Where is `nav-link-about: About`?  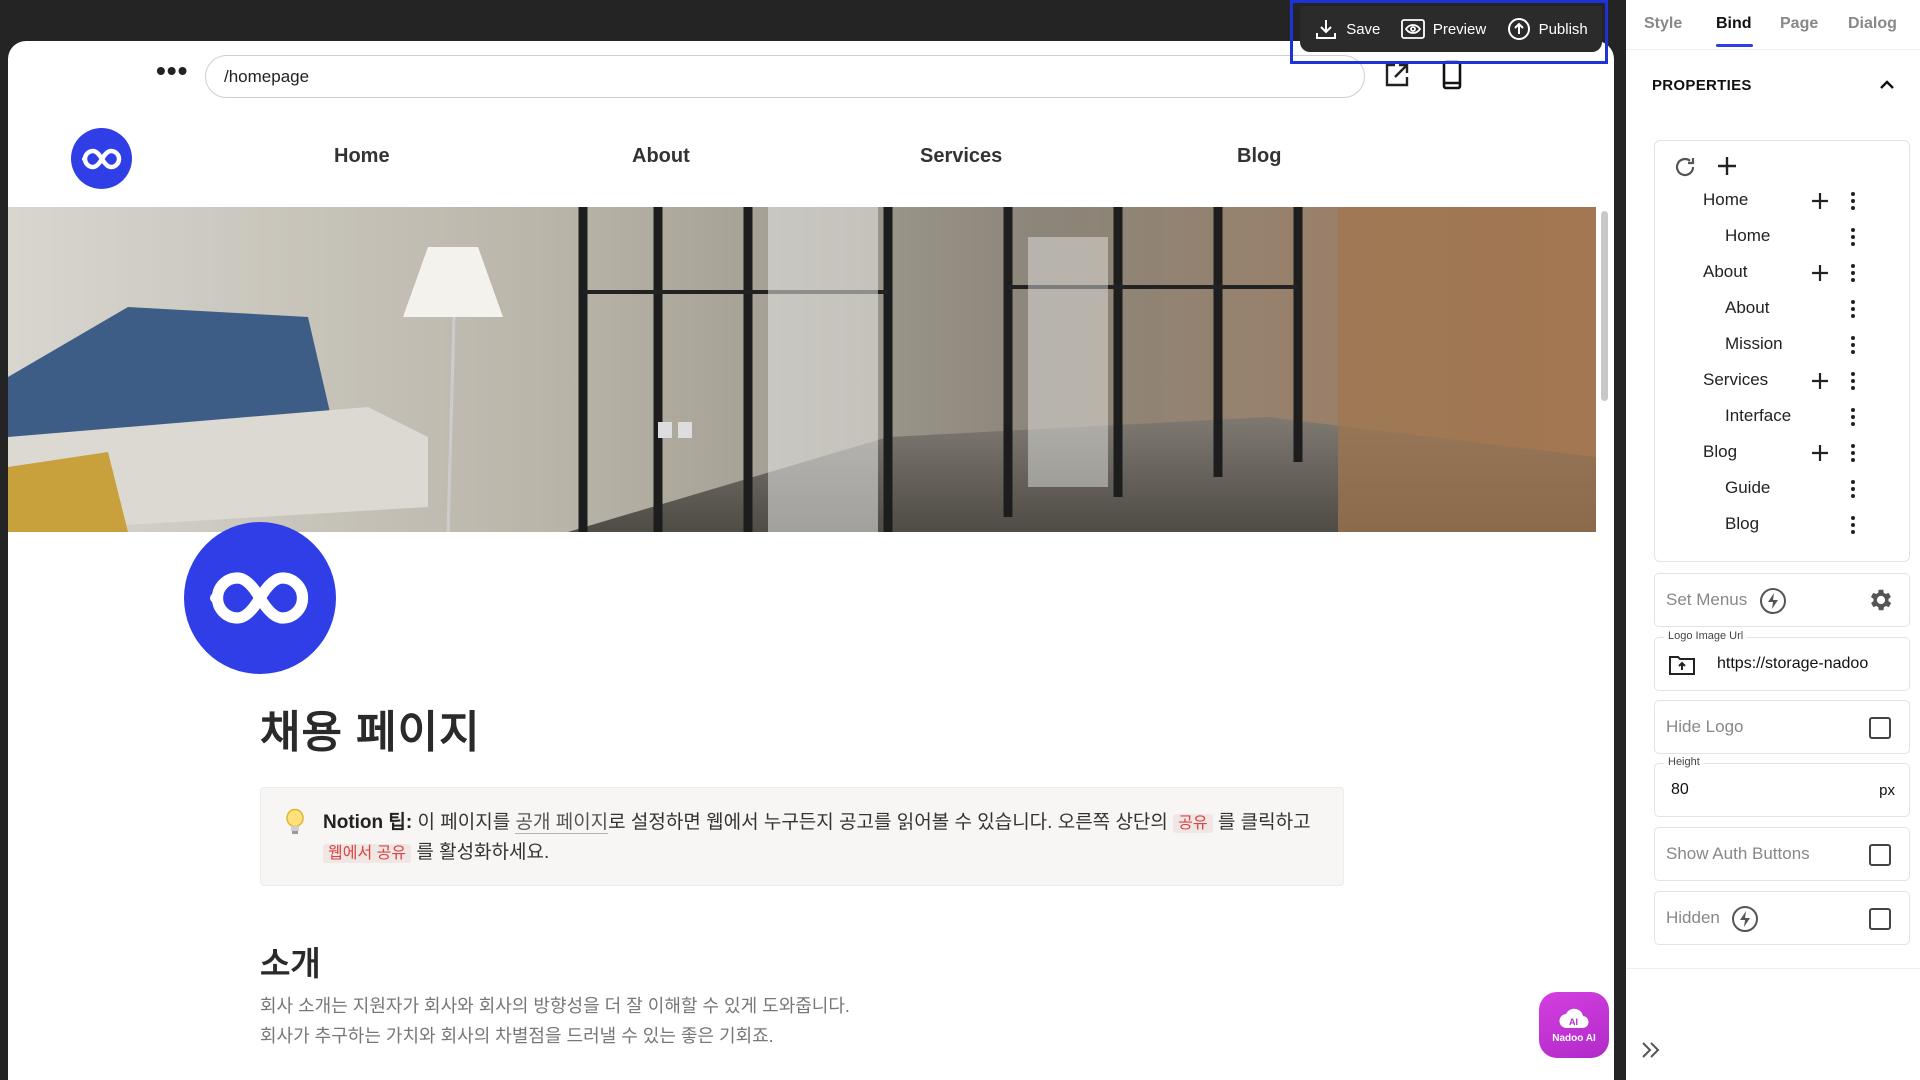
nav-link-about: About is located at coordinates (661, 156).